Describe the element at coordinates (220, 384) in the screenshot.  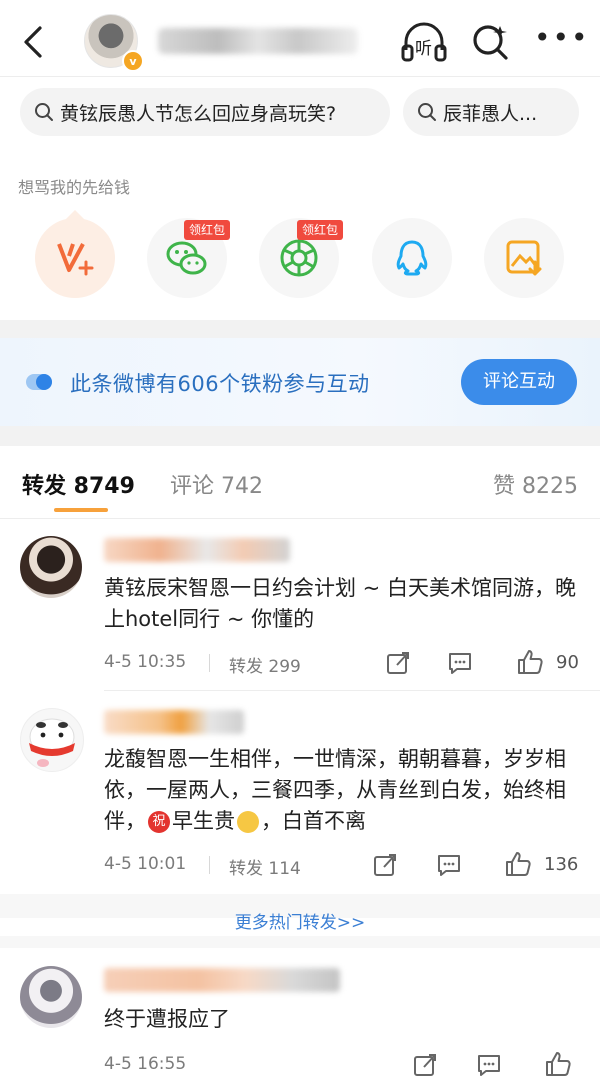
I see `banner-text: 此条微博有606个铁粉参与互动` at that location.